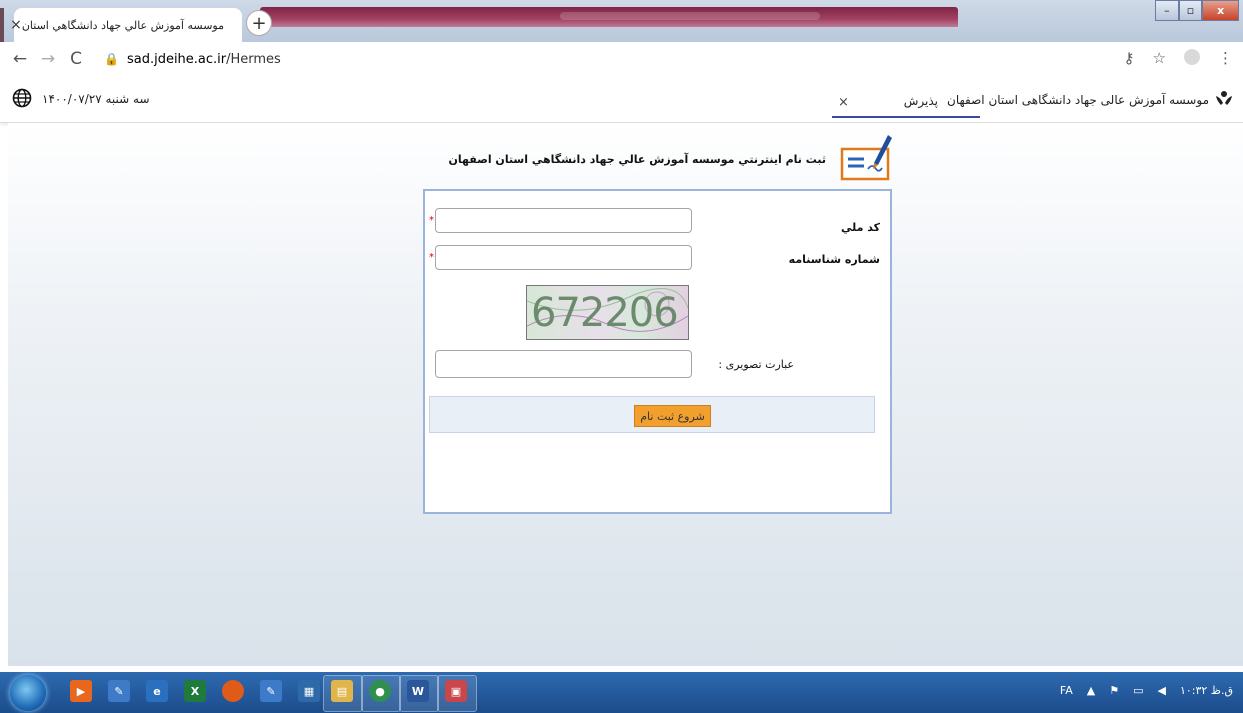 Image resolution: width=1243 pixels, height=713 pixels. What do you see at coordinates (380, 691) in the screenshot?
I see `chrome-icon: ●` at bounding box center [380, 691].